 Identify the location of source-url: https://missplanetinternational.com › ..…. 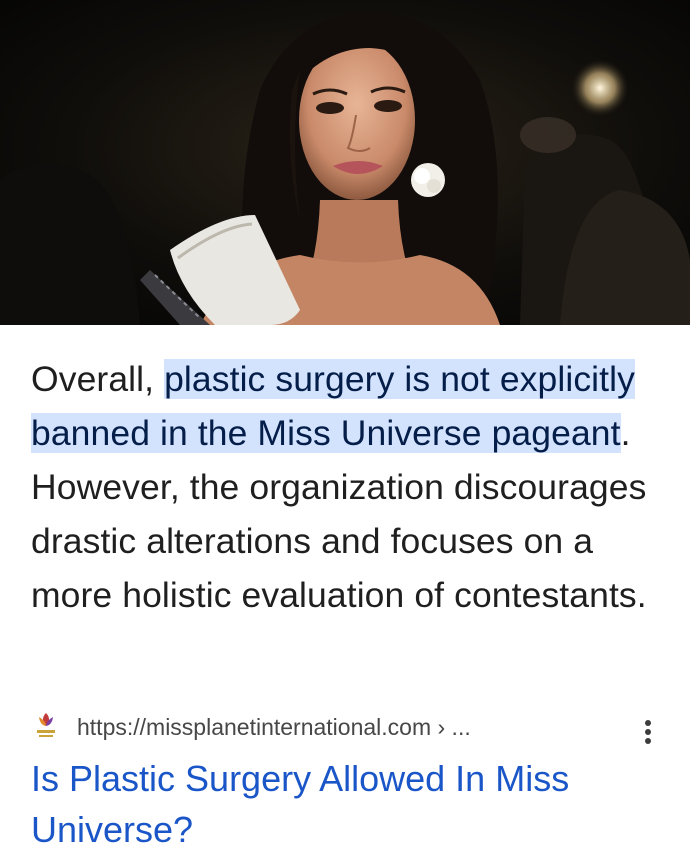
(274, 727).